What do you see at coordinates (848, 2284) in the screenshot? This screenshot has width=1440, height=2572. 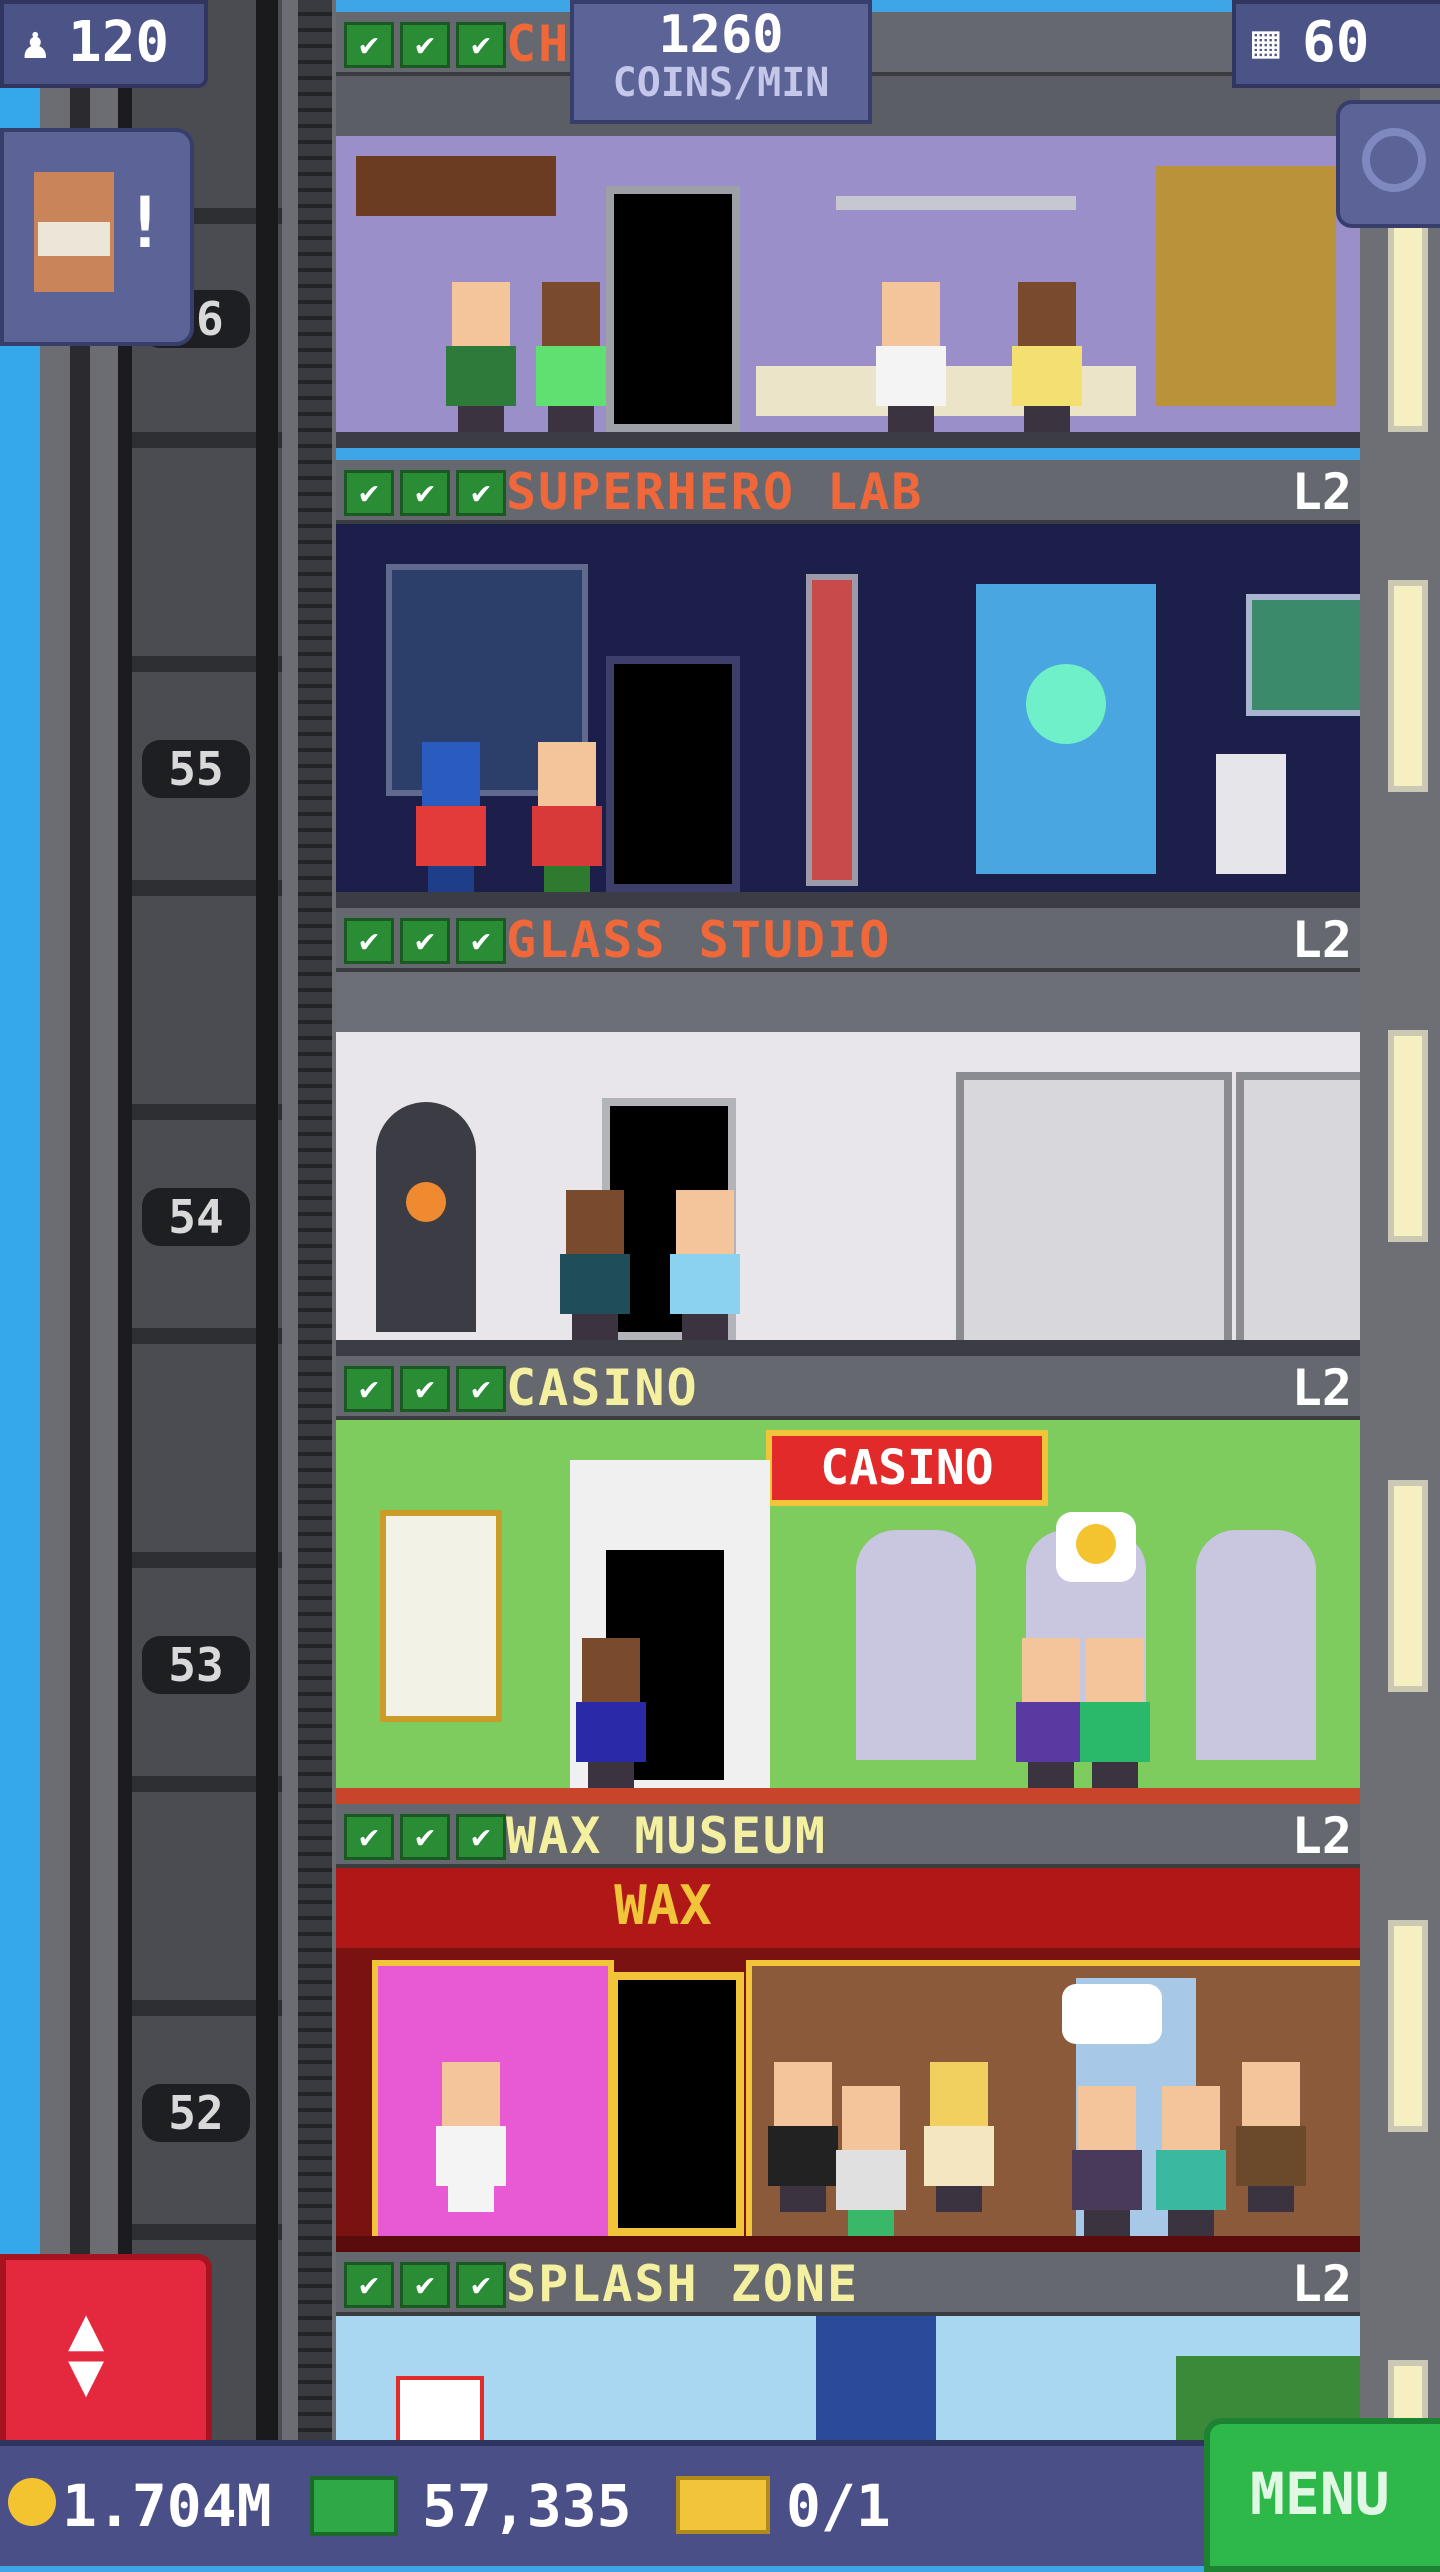 I see `floor-header: ✔ ✔ ✔ SPLASH ZONE L2` at bounding box center [848, 2284].